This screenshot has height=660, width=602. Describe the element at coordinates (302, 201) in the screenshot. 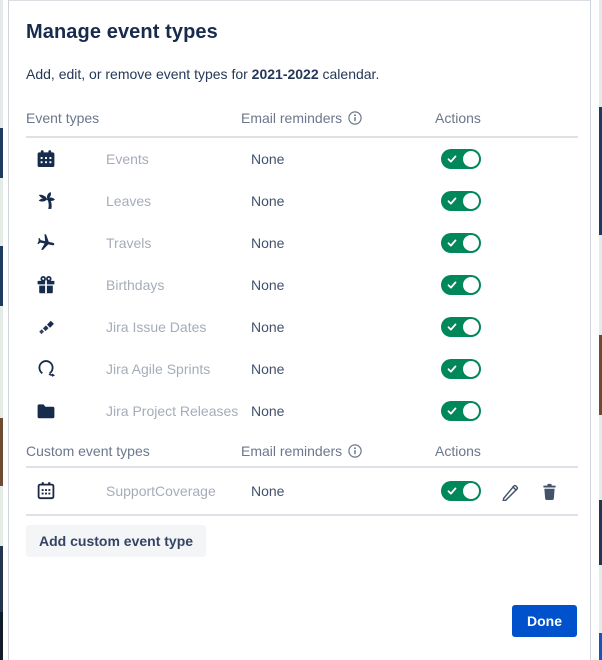

I see `event-type-row-leaves: Leaves None` at that location.